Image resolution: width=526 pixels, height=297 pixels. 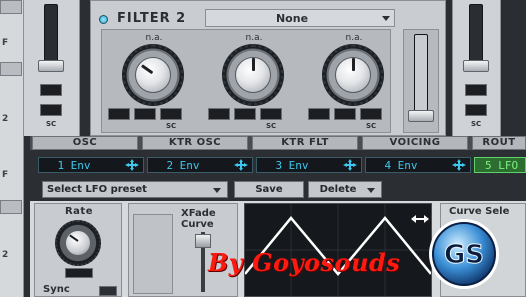 I want to click on delete-button: Delete, so click(x=345, y=189).